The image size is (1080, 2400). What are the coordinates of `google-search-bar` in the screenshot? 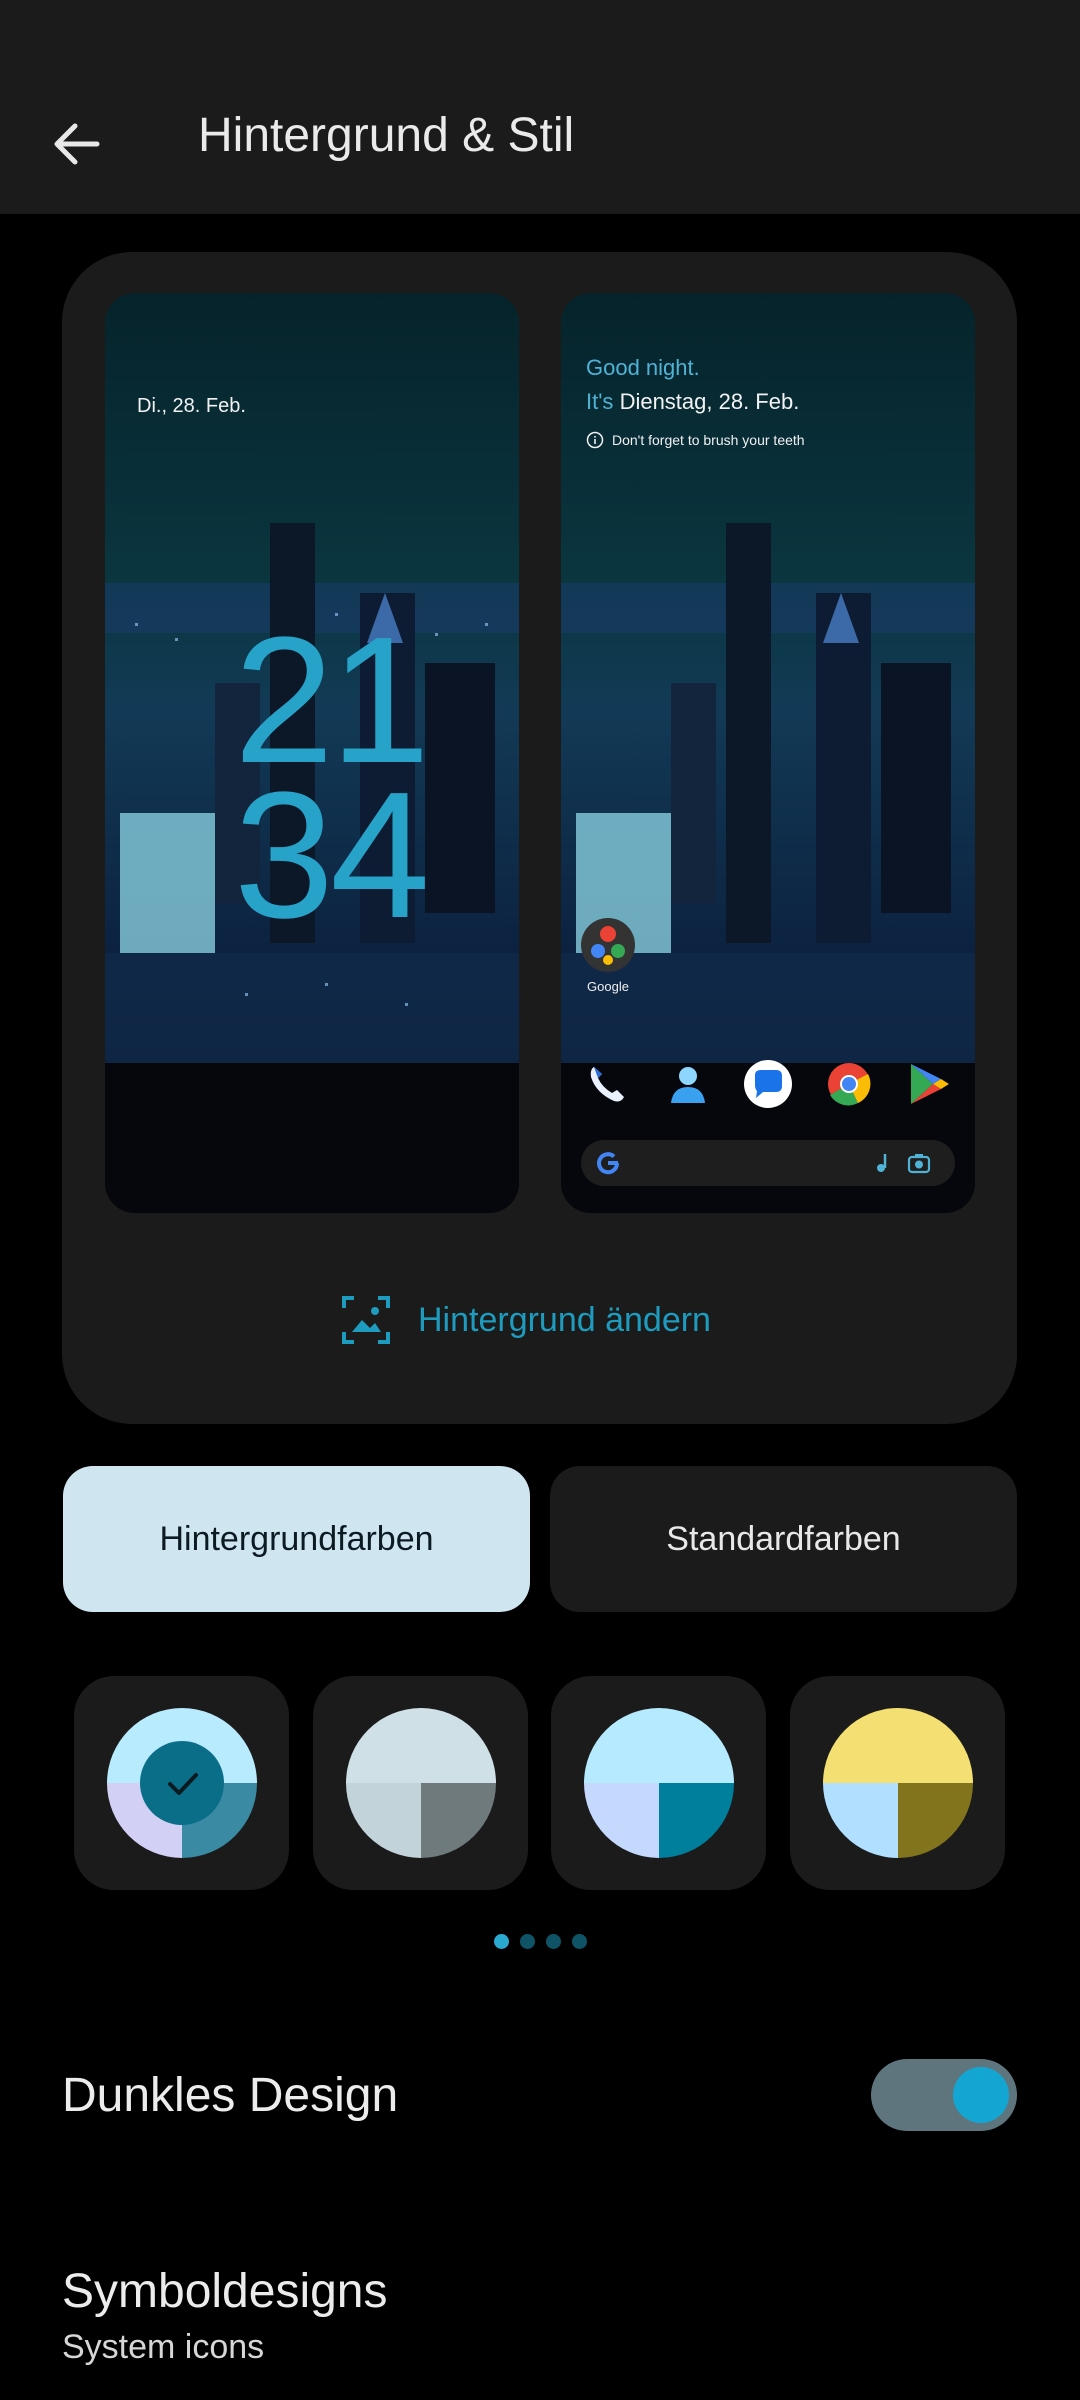 It's located at (768, 1163).